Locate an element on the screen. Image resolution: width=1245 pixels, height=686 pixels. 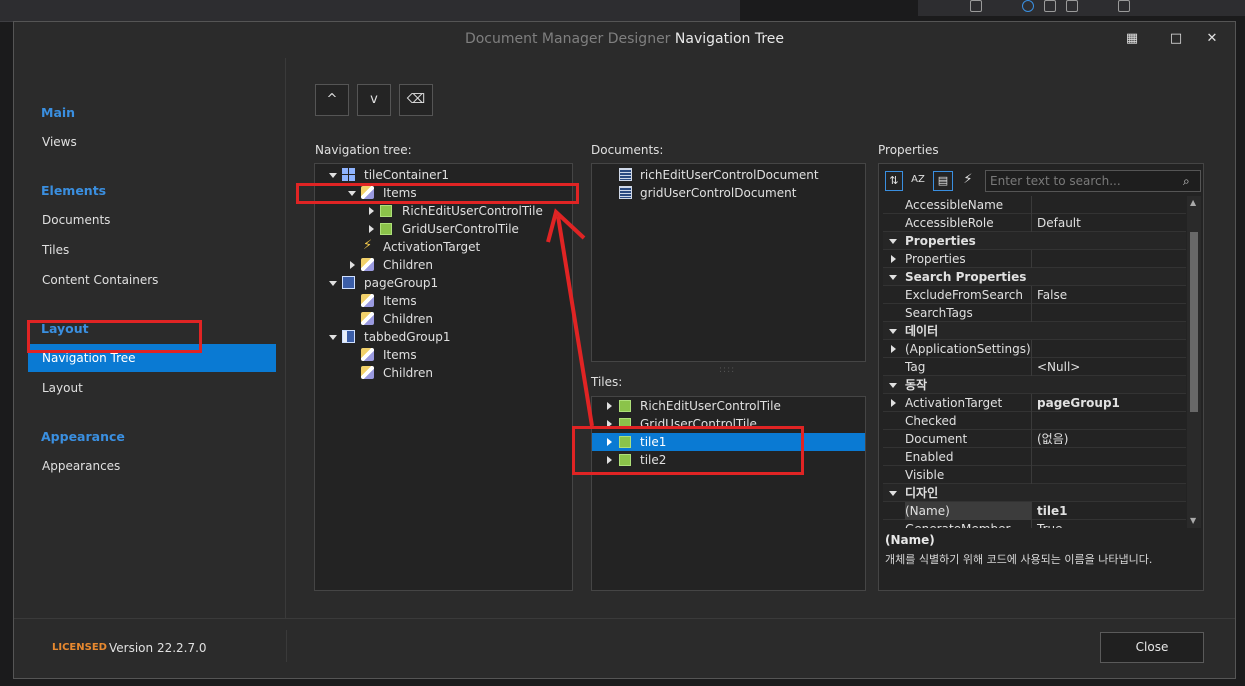
property-value: pageGroup1 is located at coordinates (1078, 403).